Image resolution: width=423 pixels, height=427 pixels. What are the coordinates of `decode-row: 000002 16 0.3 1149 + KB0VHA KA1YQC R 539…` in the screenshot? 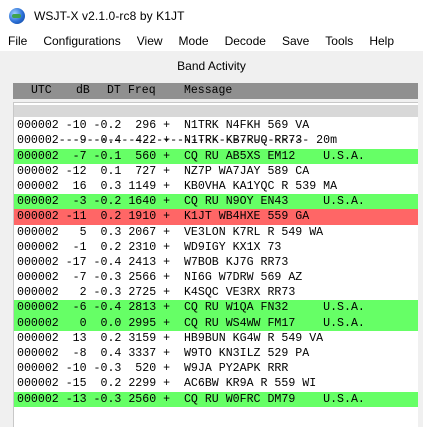 It's located at (216, 186).